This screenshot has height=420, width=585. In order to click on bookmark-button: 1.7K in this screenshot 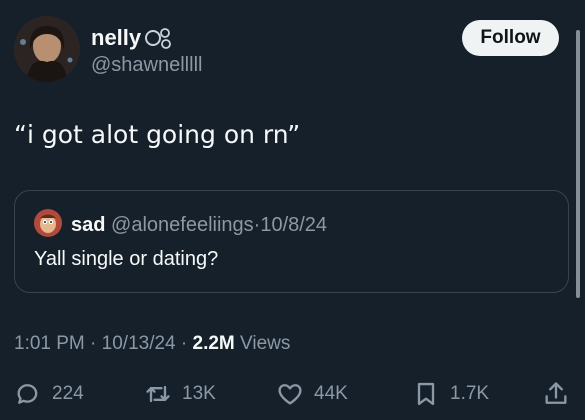, I will do `click(450, 394)`.